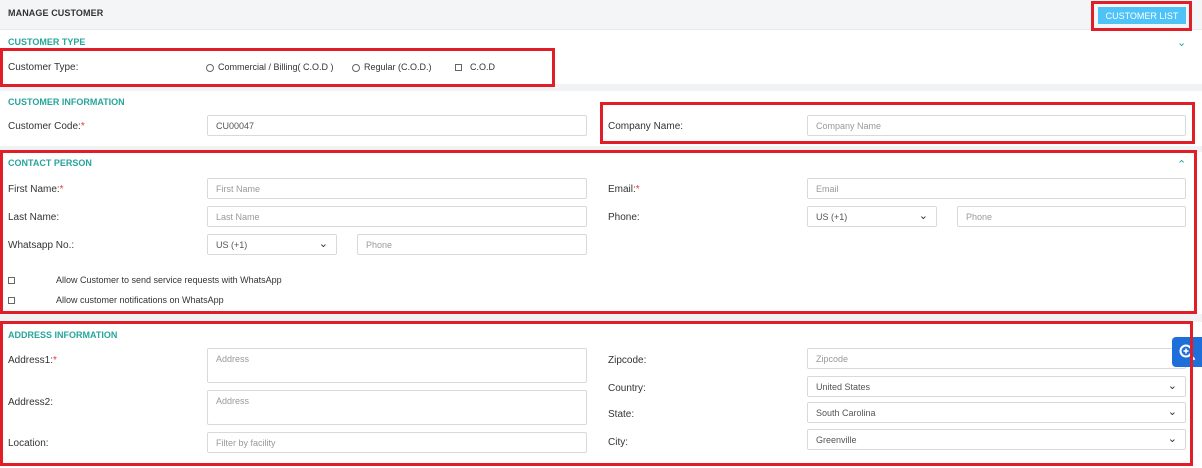  What do you see at coordinates (601, 15) in the screenshot?
I see `page-header: MANAGE CUSTOMER CUSTOMER LIST` at bounding box center [601, 15].